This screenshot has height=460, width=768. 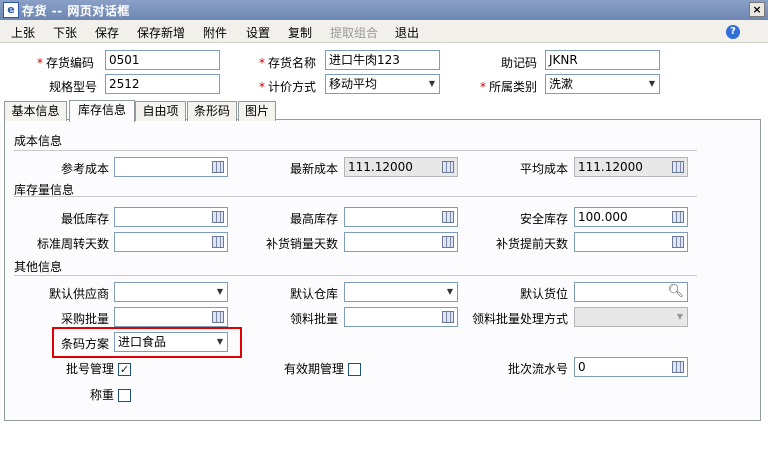 I want to click on title-bar: e 存货 -- 网页对话框 ×, so click(x=384, y=10).